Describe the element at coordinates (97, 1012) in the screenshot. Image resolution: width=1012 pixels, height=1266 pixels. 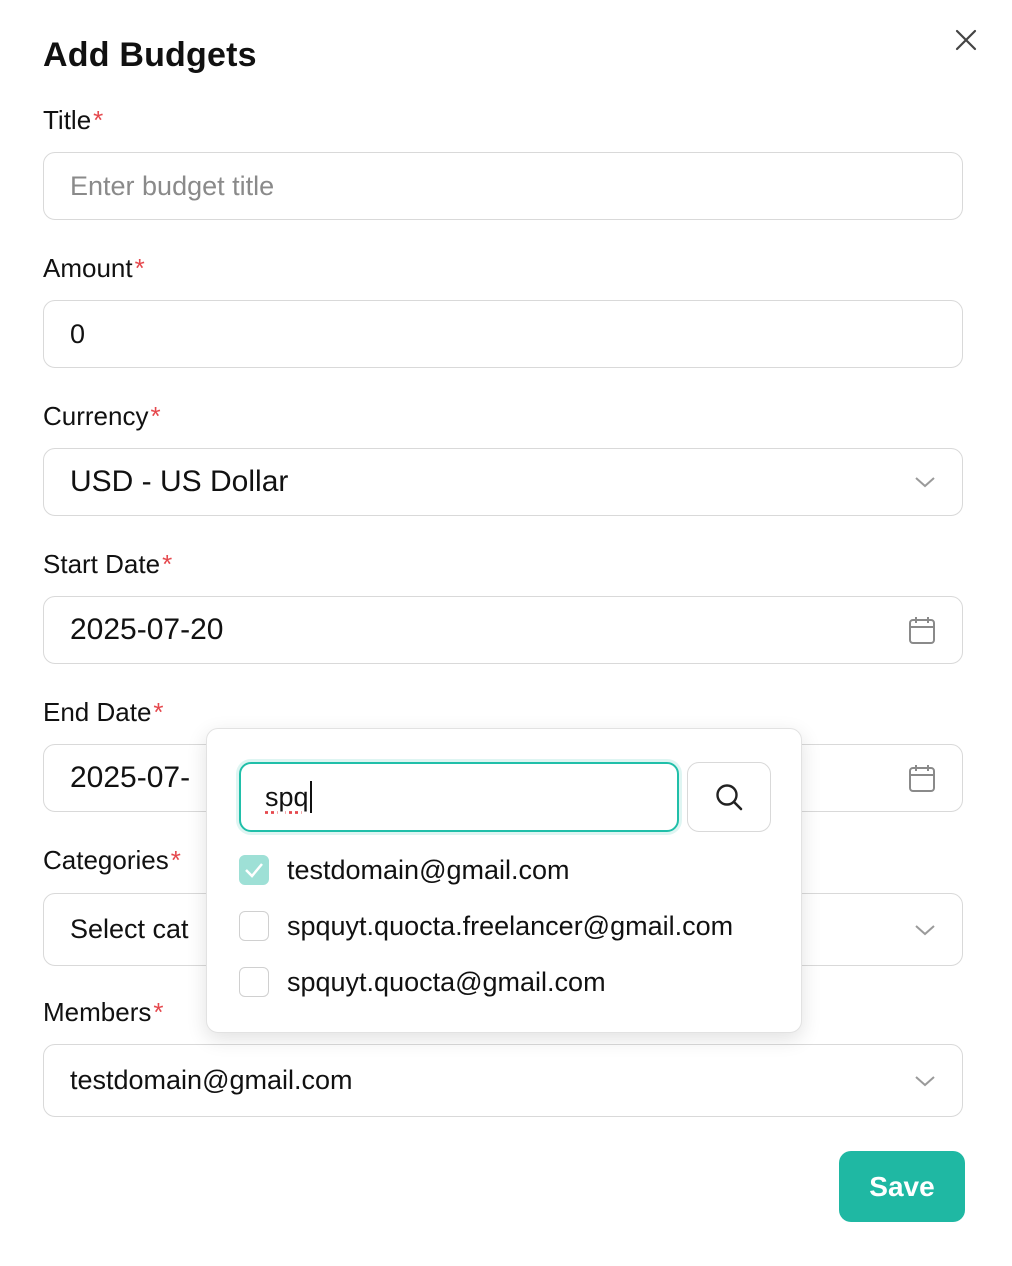
I see `members-label-text: Members` at that location.